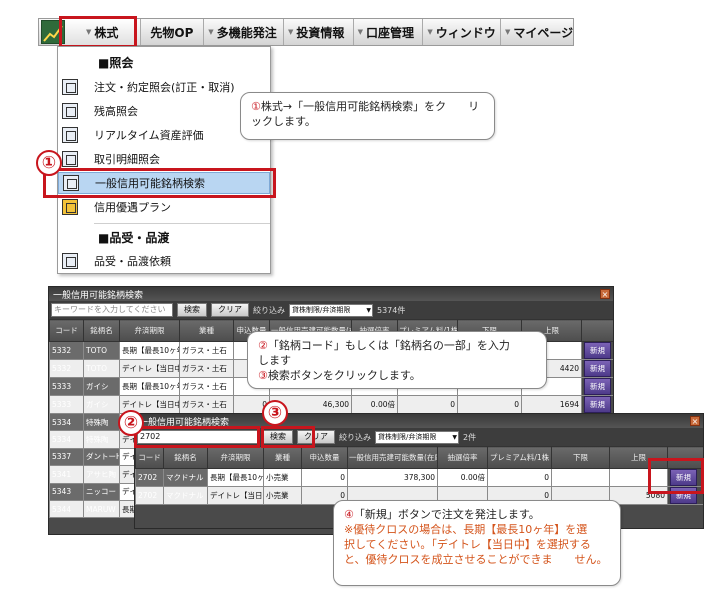 The height and width of the screenshot is (599, 713). I want to click on cell-name: ニッコー, so click(101, 491).